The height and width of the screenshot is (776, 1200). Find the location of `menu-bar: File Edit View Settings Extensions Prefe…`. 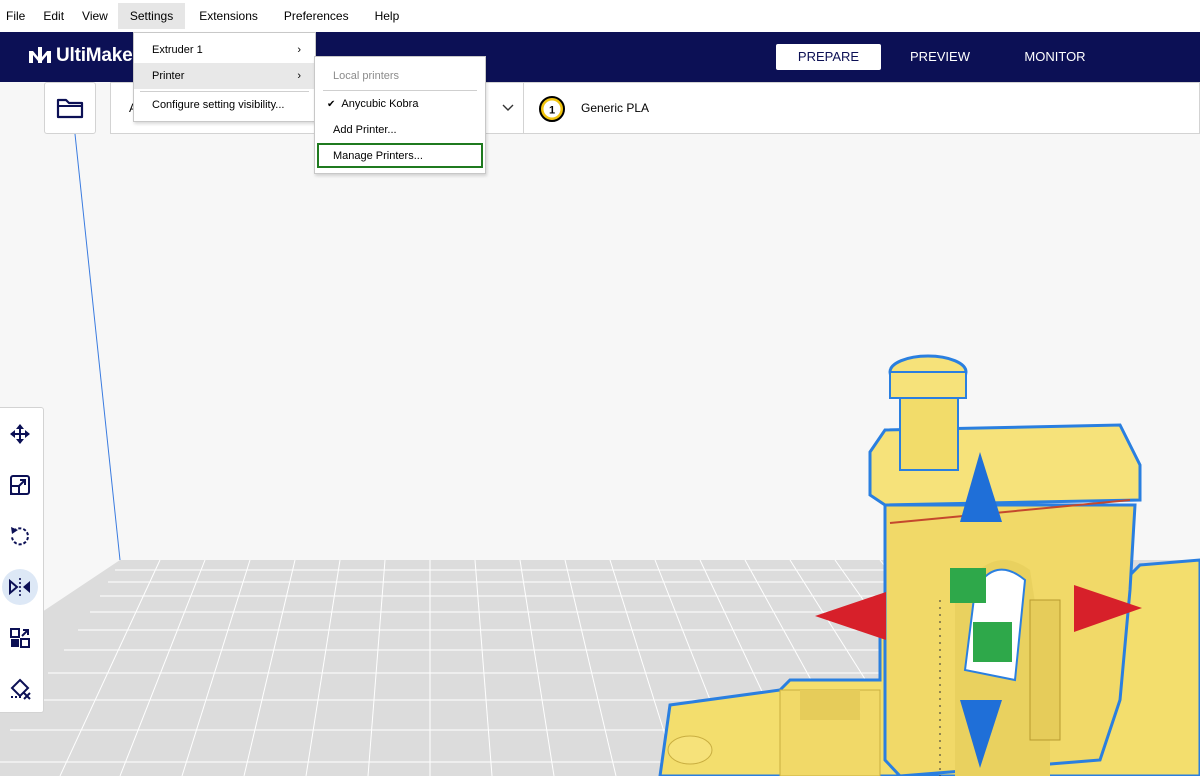

menu-bar: File Edit View Settings Extensions Prefe… is located at coordinates (600, 16).